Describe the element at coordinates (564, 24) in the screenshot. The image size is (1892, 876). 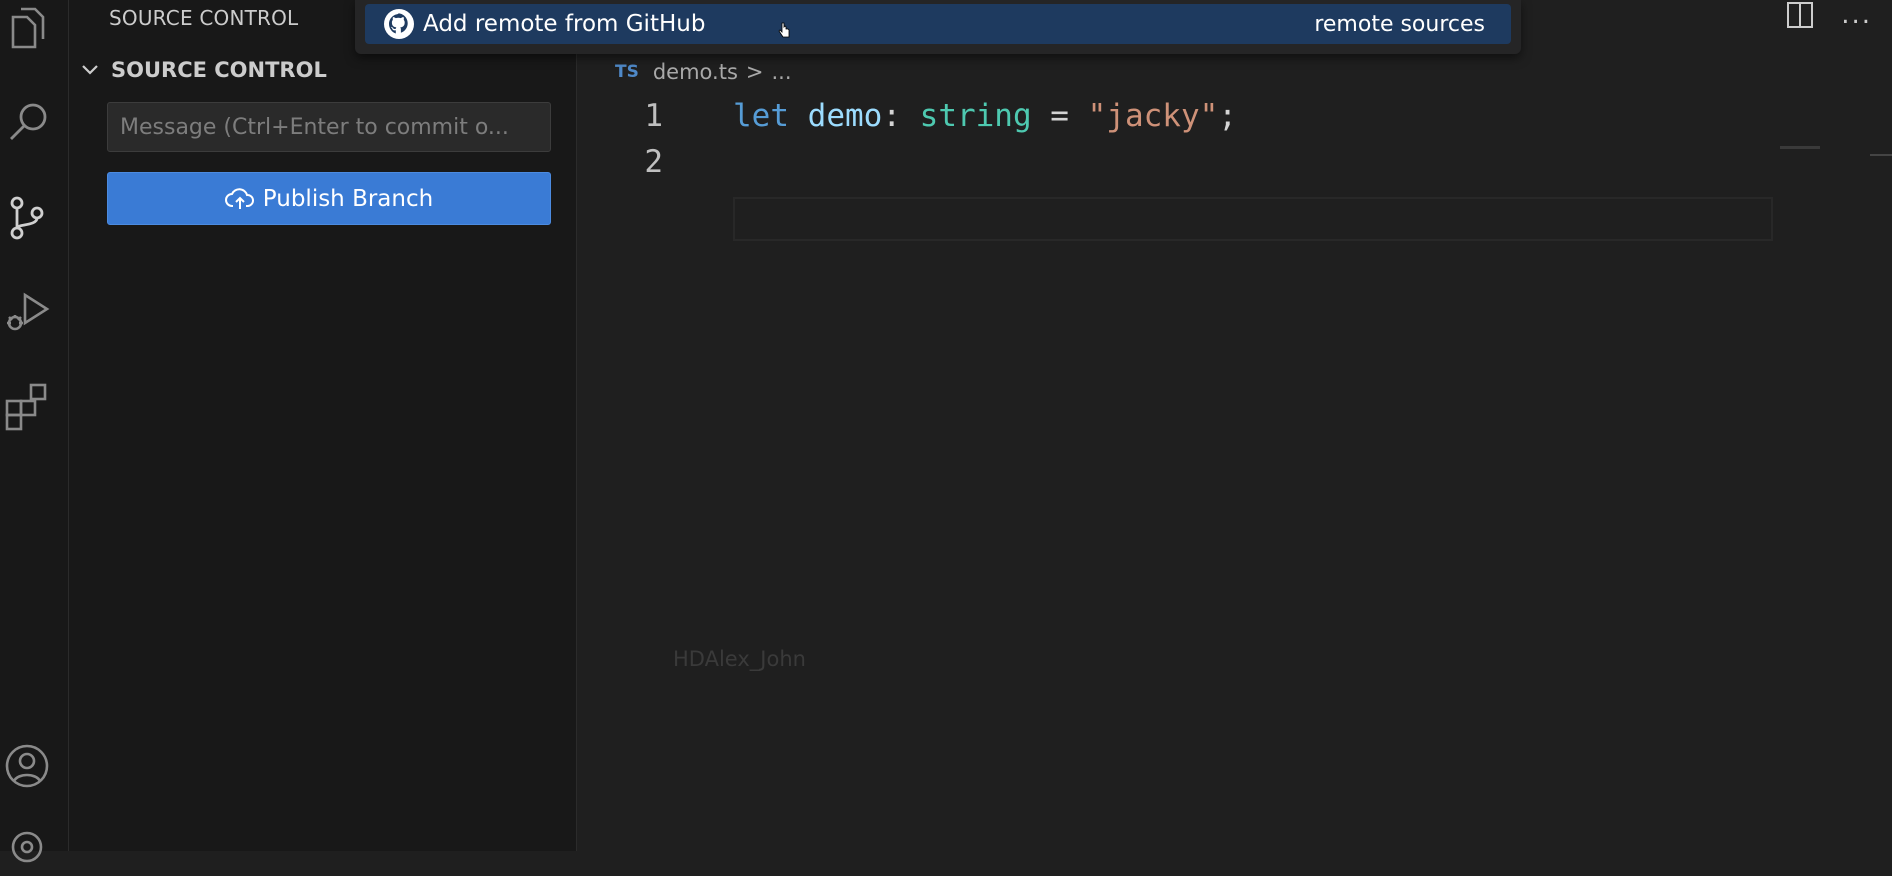
I see `quick-pick-item-label: Add remote from GitHub` at that location.